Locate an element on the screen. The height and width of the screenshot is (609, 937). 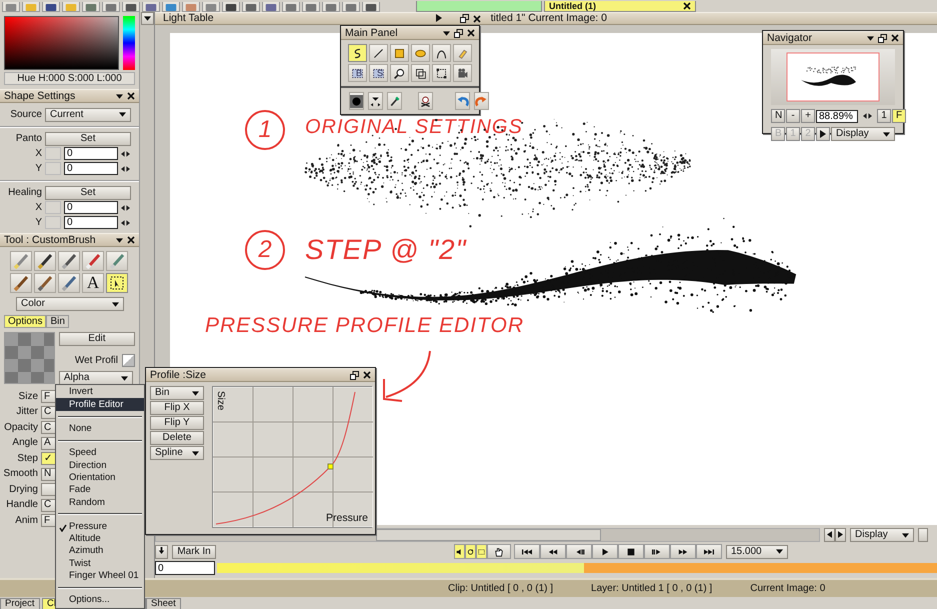
fit-button: F is located at coordinates (899, 116).